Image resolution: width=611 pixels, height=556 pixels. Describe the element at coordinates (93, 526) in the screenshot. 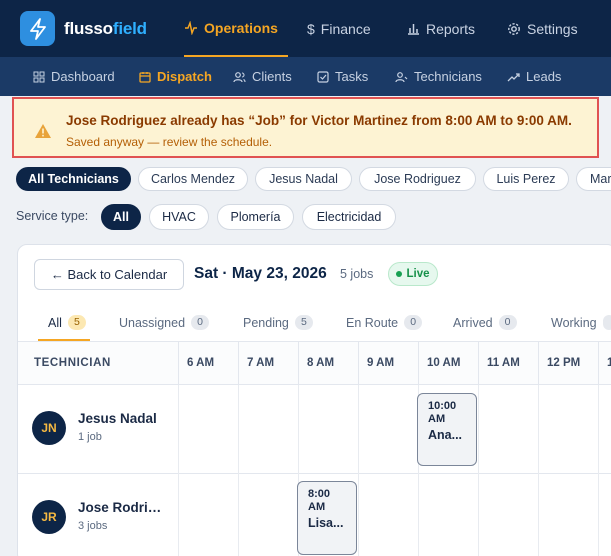

I see `technician-job-count: 3 jobs` at that location.